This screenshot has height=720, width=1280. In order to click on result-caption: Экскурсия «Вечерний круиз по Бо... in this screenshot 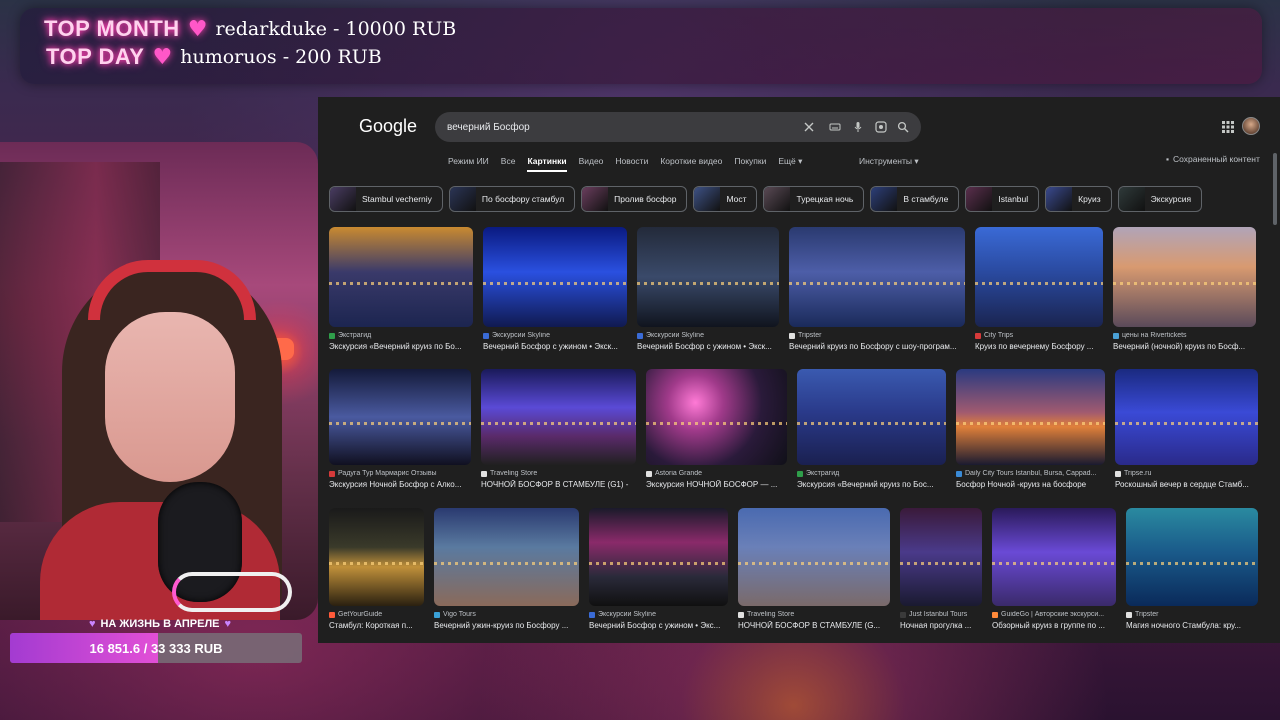, I will do `click(401, 346)`.